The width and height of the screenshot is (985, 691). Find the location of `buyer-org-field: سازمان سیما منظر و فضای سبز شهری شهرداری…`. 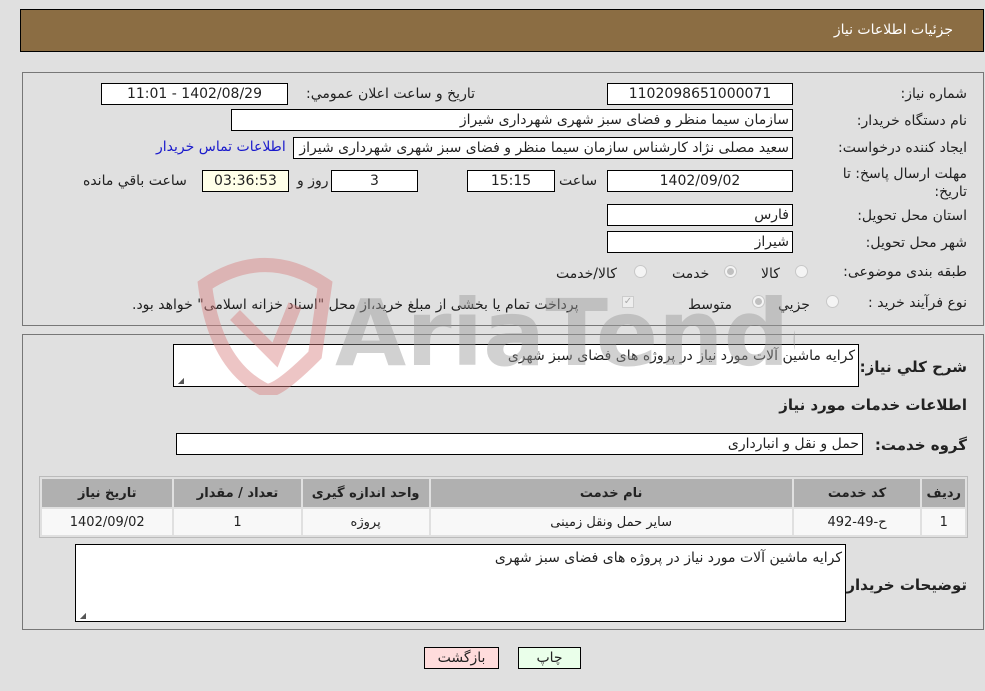

buyer-org-field: سازمان سیما منظر و فضای سبز شهری شهرداری… is located at coordinates (512, 120).